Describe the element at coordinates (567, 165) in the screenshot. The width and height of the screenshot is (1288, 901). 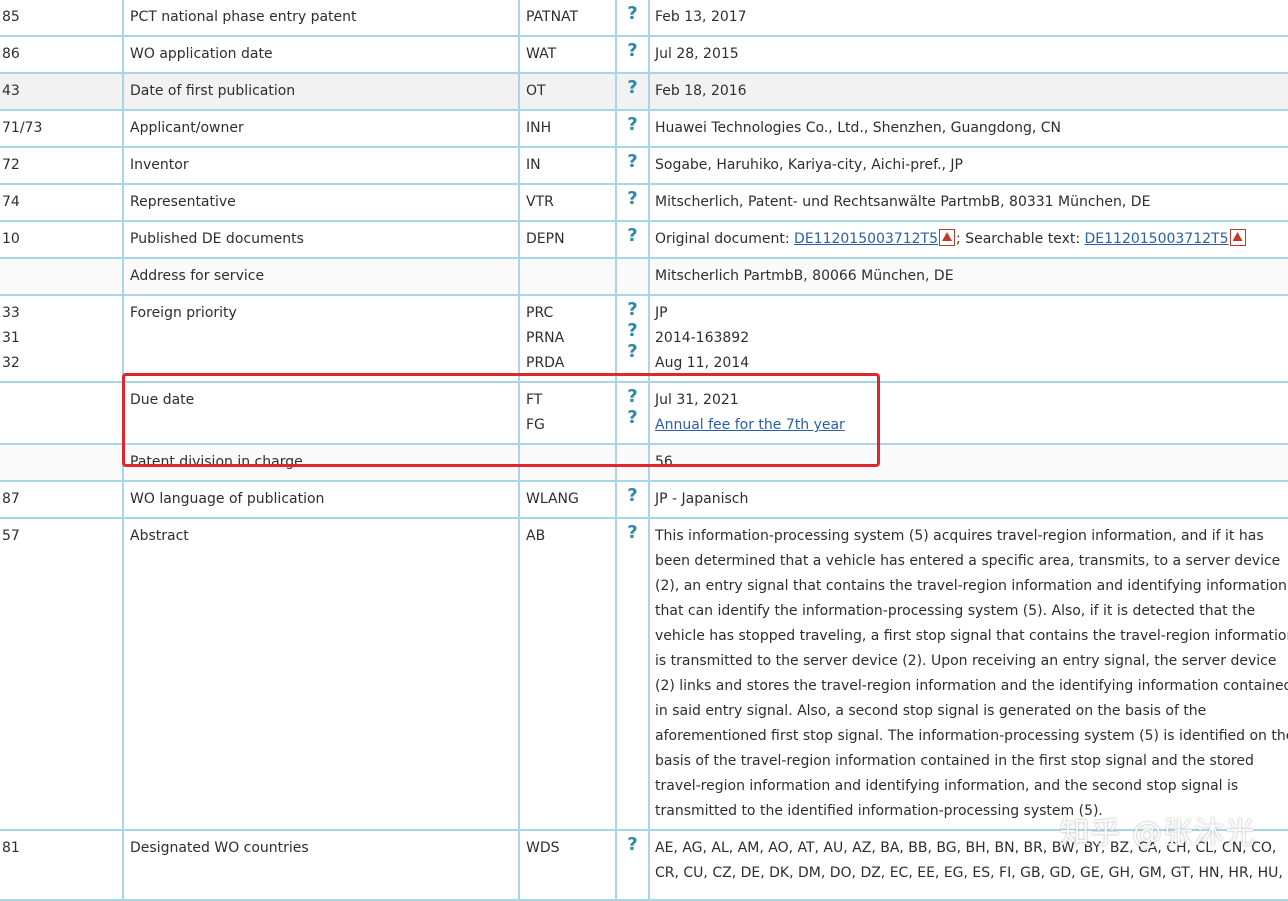
I see `field-code: IN` at that location.